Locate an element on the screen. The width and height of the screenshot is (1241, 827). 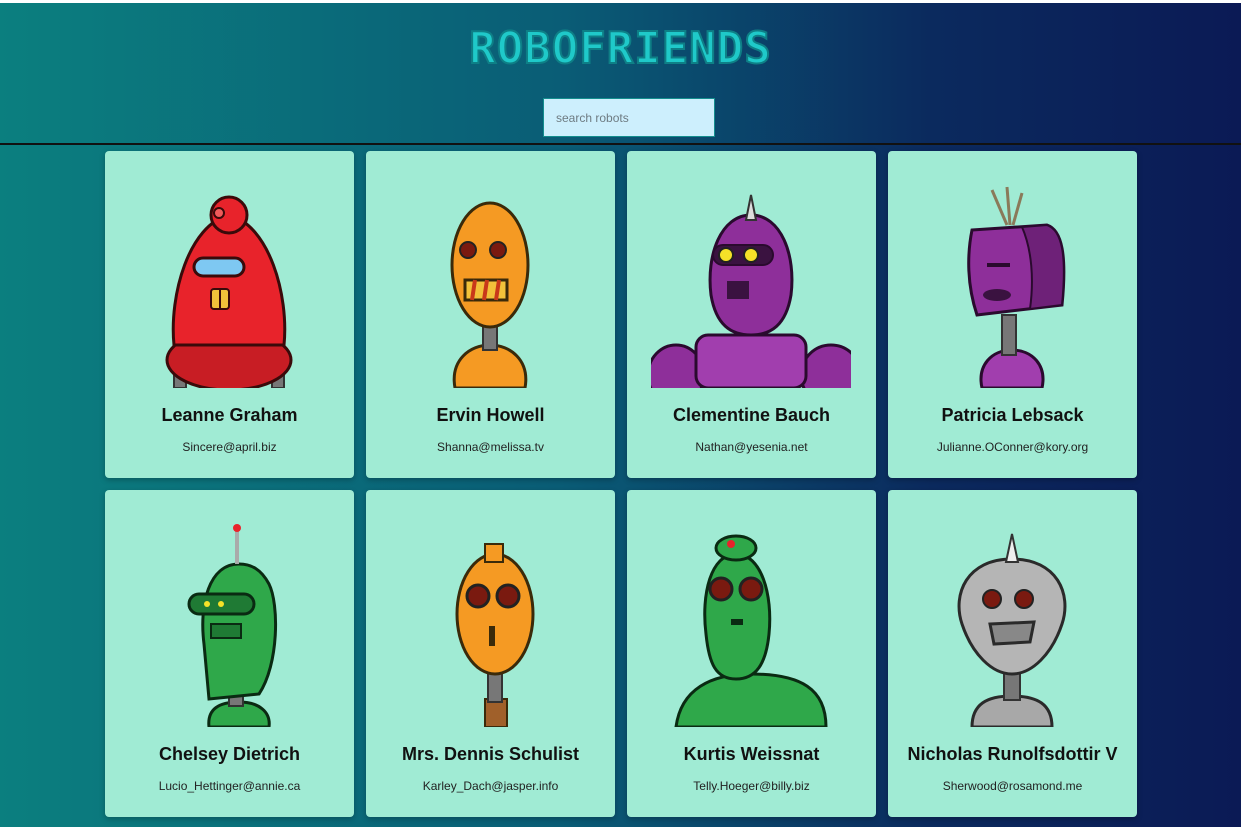
robot-name: Ervin Howell is located at coordinates (490, 415).